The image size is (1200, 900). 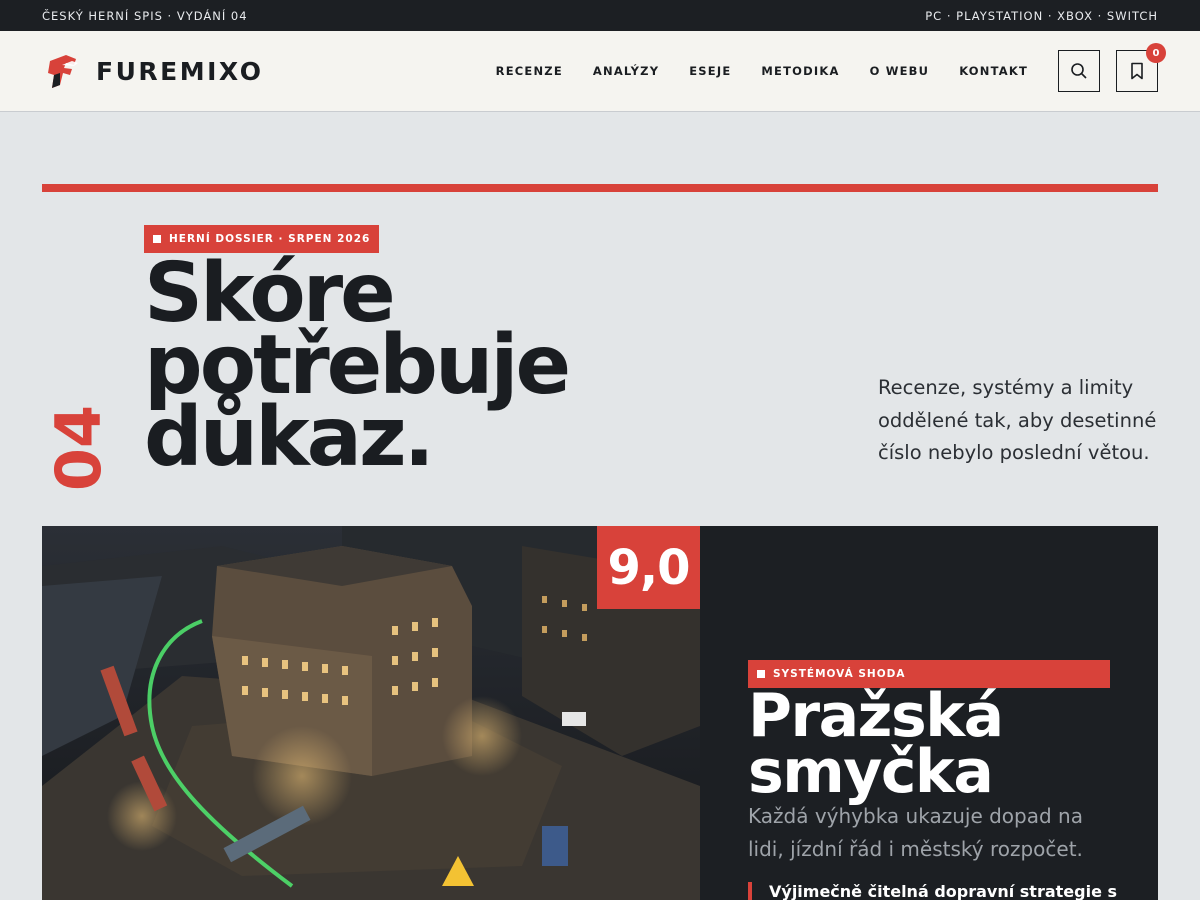 I want to click on nav-item-eseje: ESEJE, so click(x=710, y=71).